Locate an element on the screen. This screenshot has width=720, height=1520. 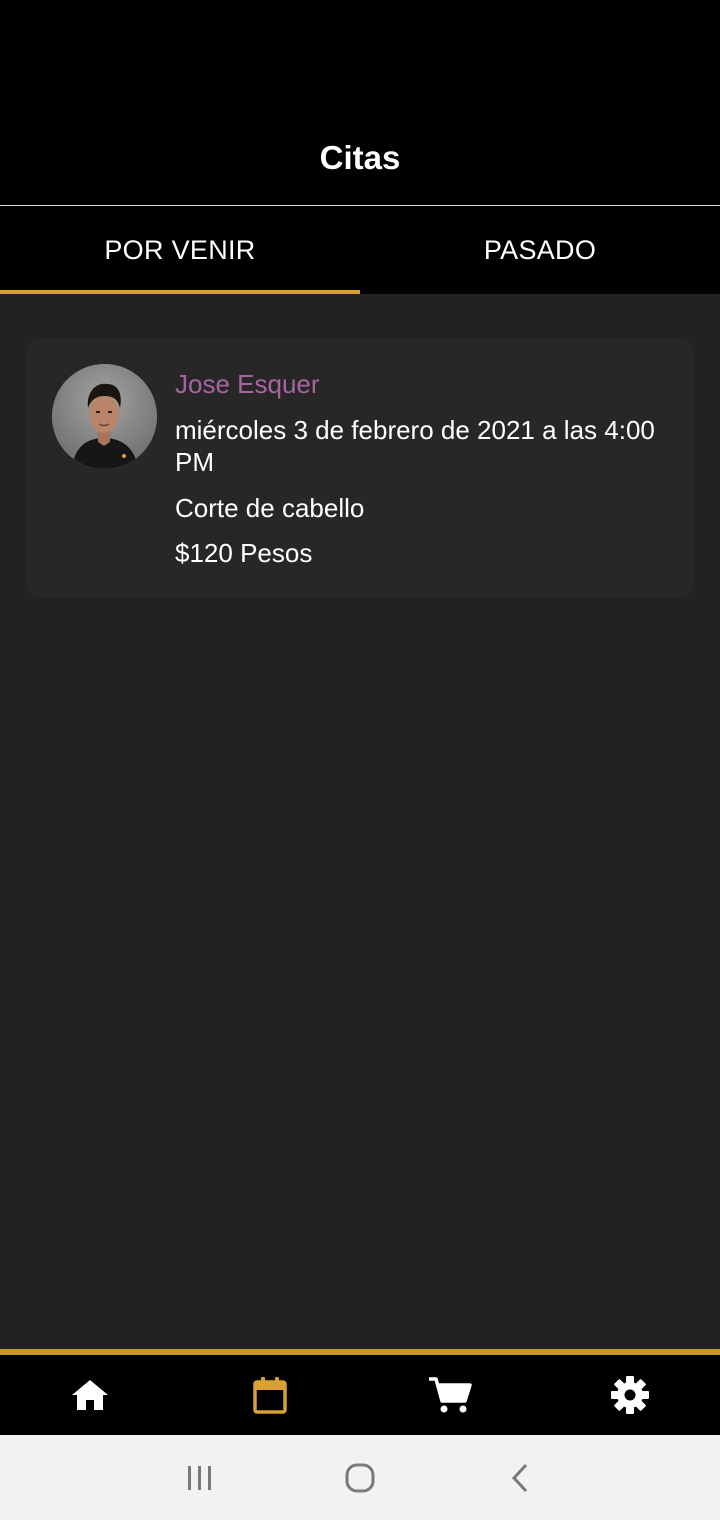
page-title: Citas is located at coordinates (360, 157).